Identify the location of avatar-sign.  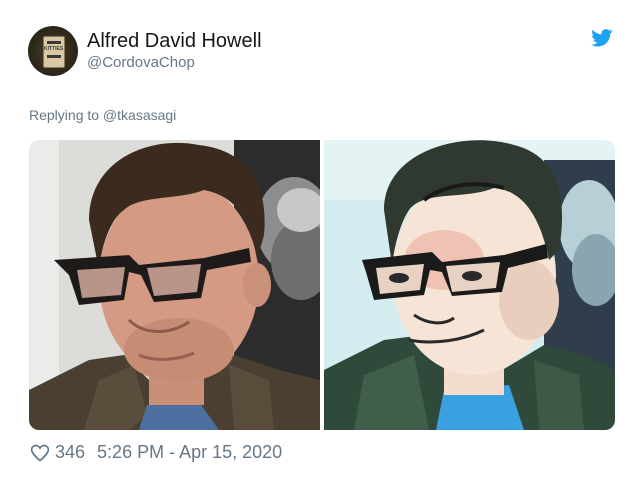
(54, 52).